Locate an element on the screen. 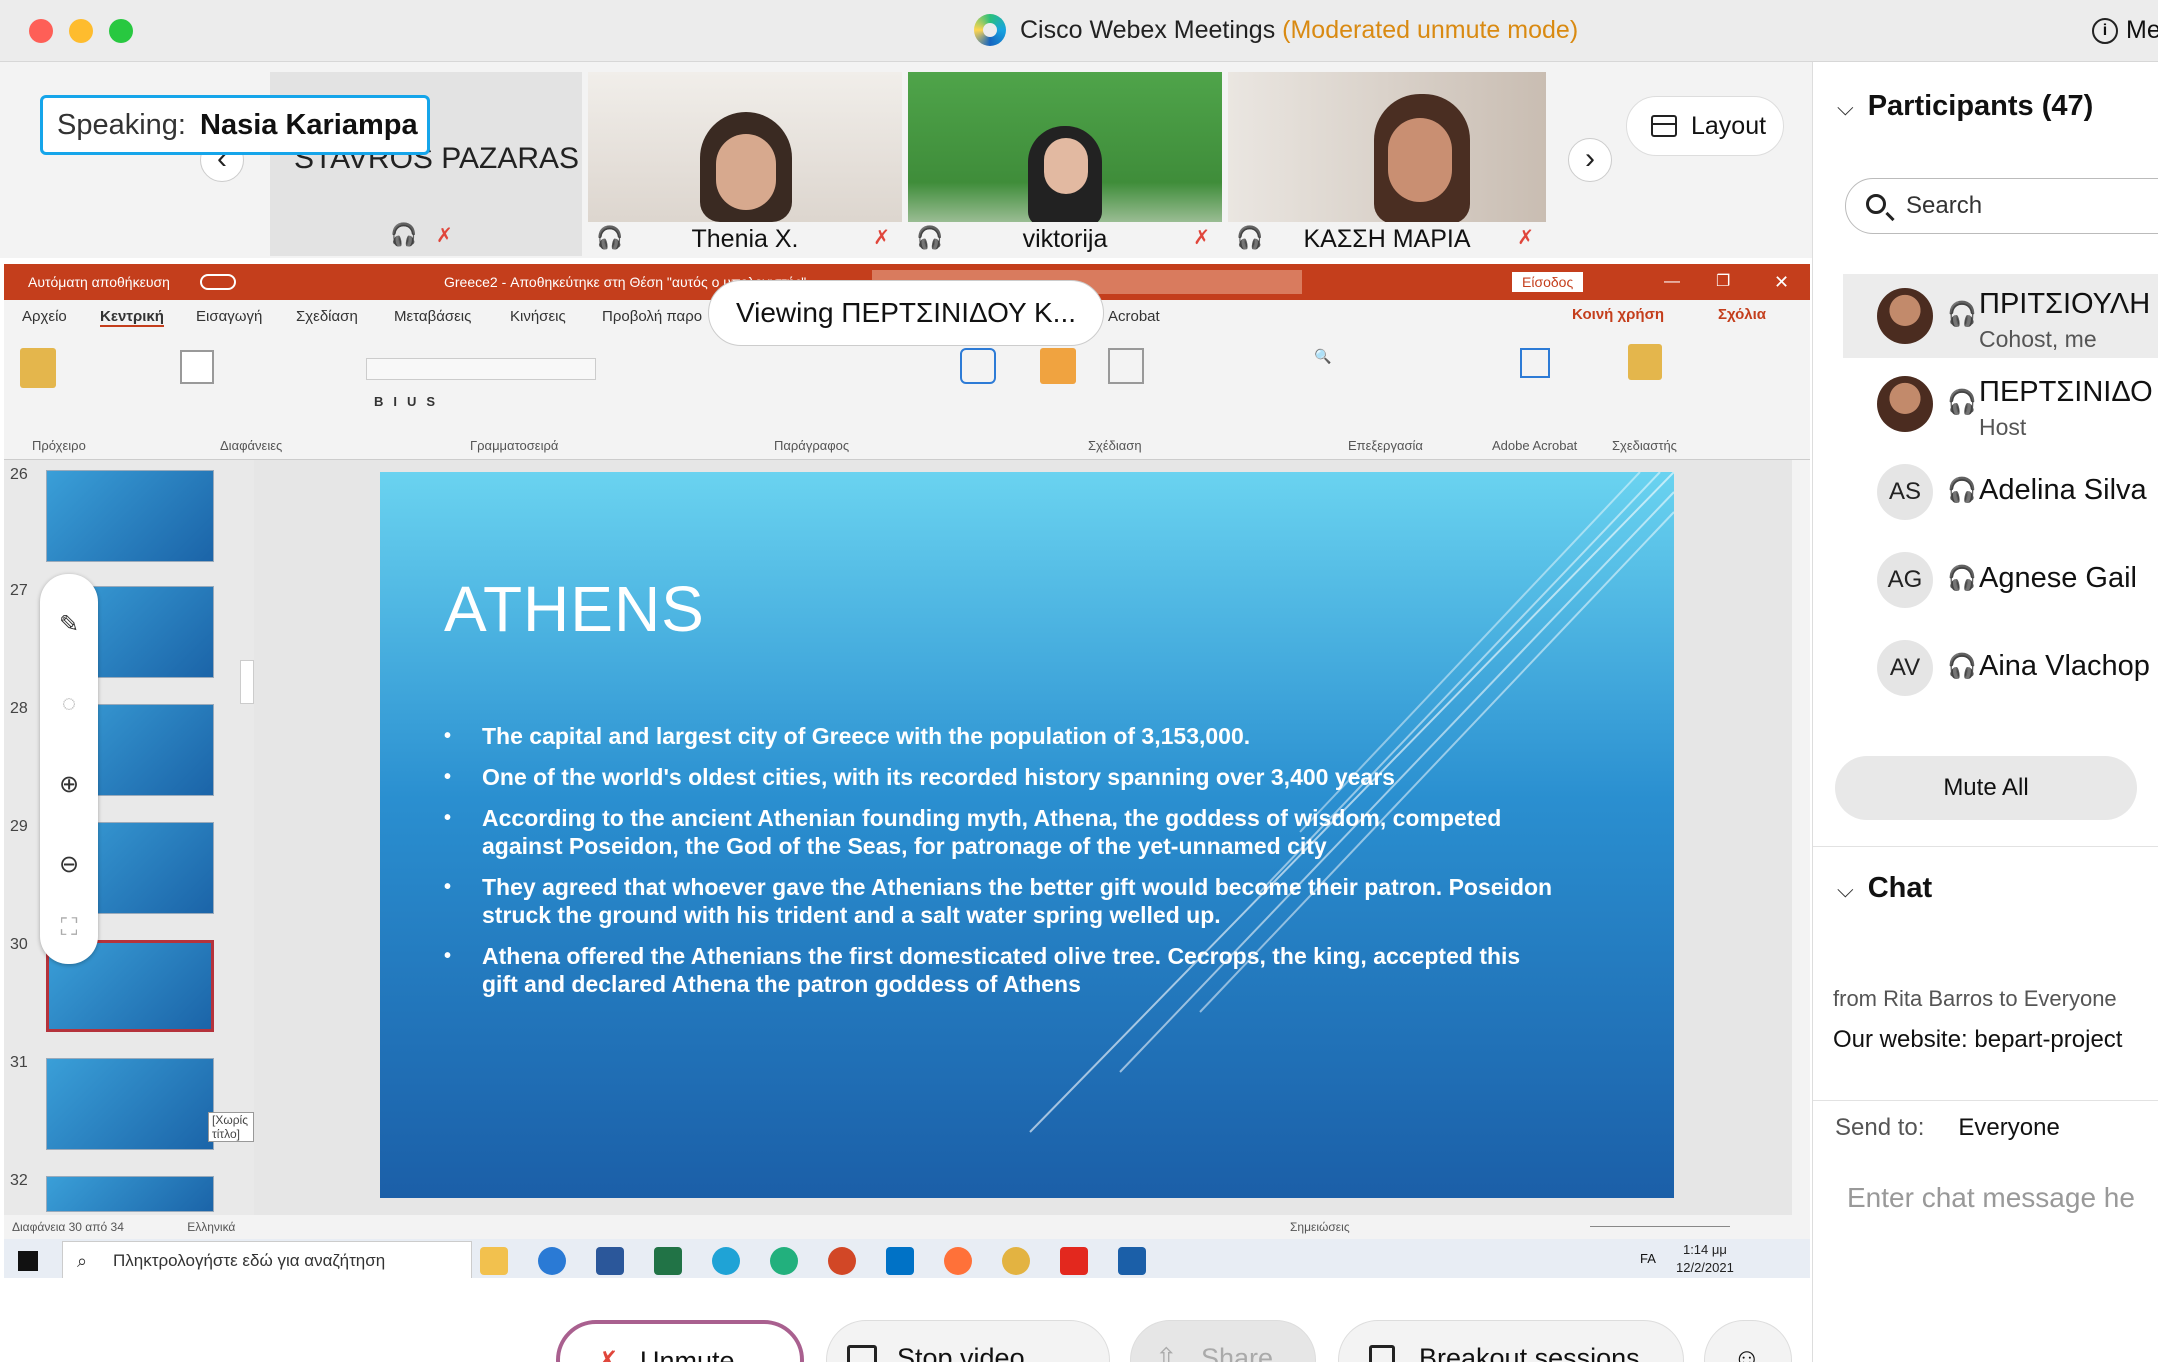 Image resolution: width=2158 pixels, height=1362 pixels. start-icon is located at coordinates (28, 1261).